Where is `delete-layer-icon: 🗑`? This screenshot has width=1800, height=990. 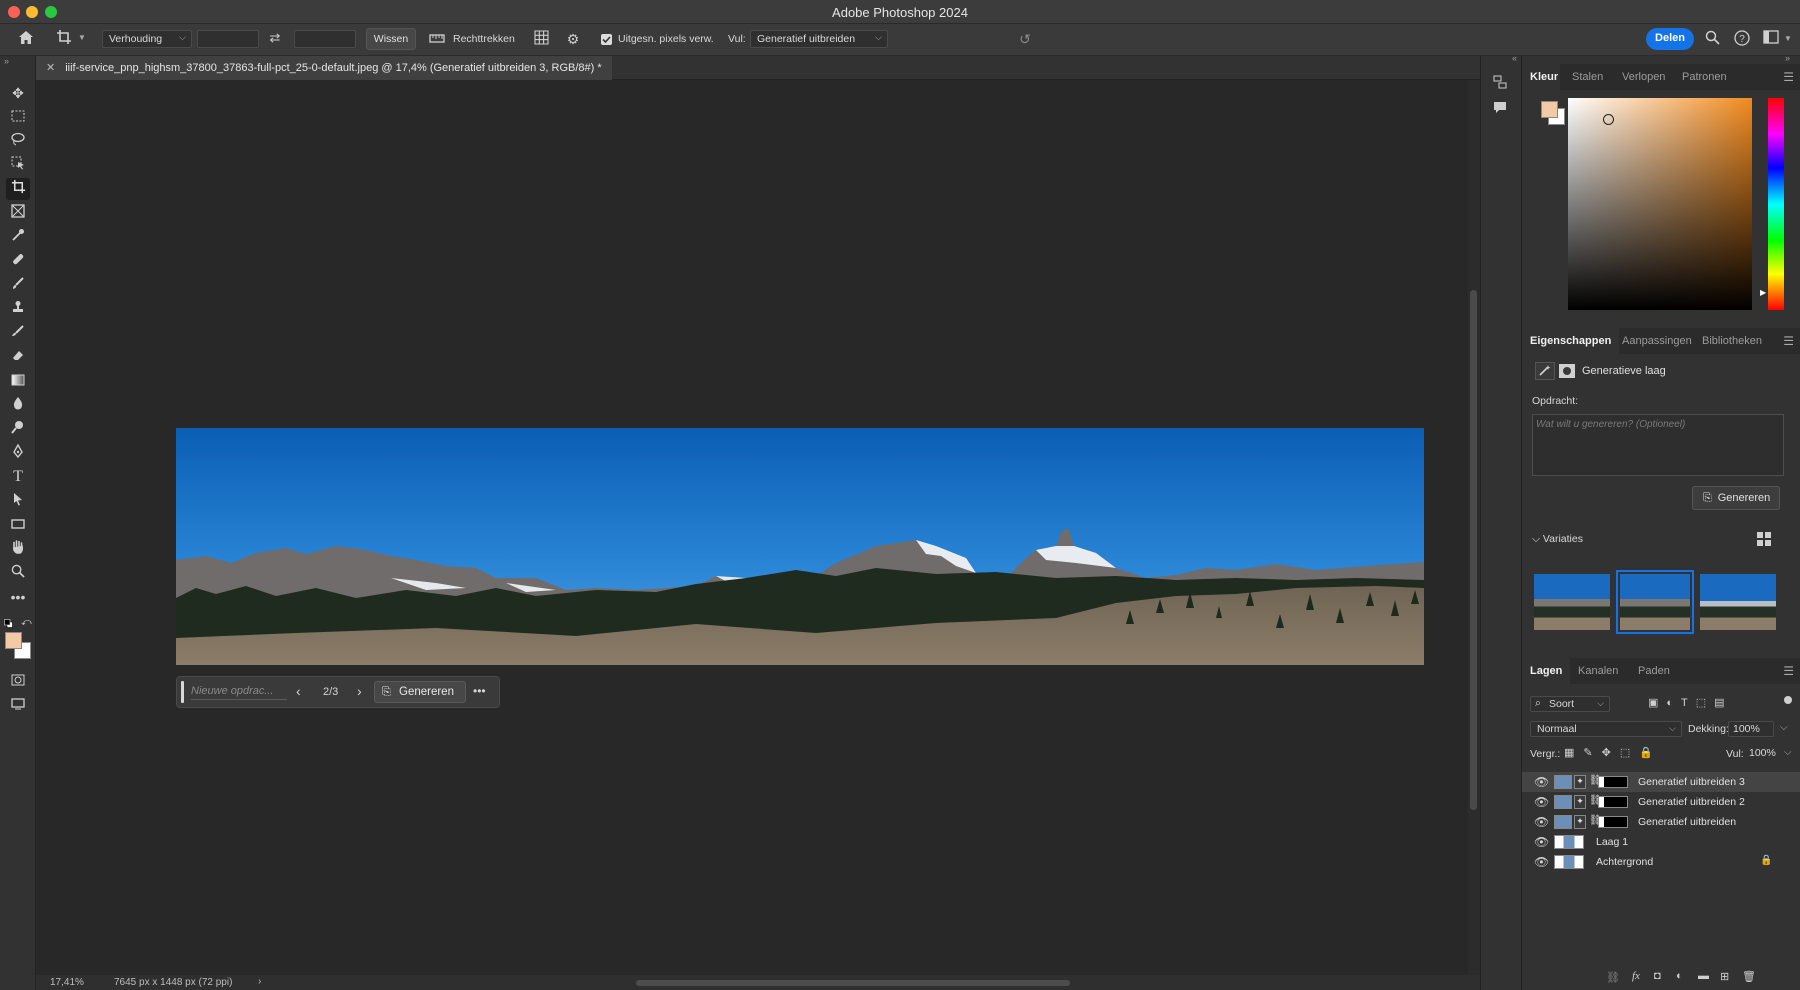
delete-layer-icon: 🗑 is located at coordinates (1749, 976).